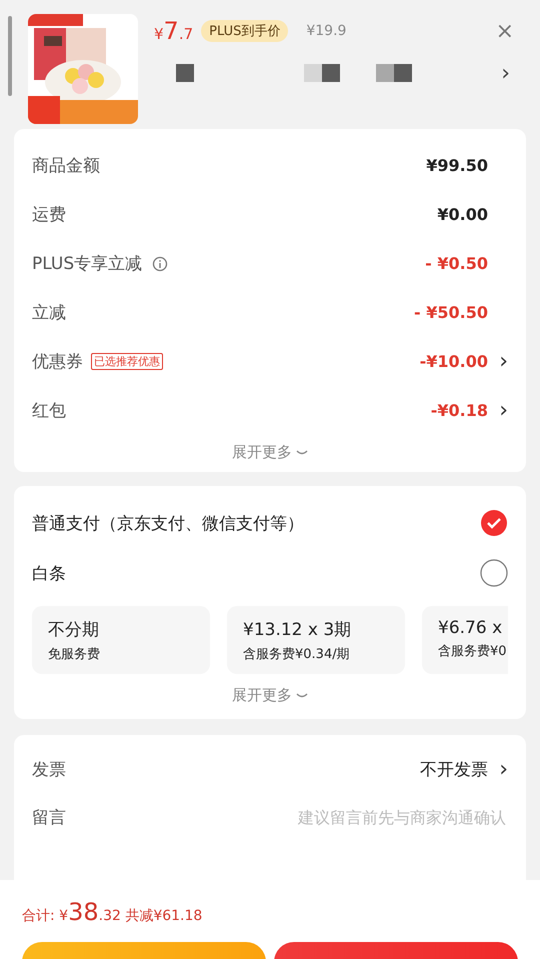  I want to click on installment-option: 不分期 免服务费, so click(121, 640).